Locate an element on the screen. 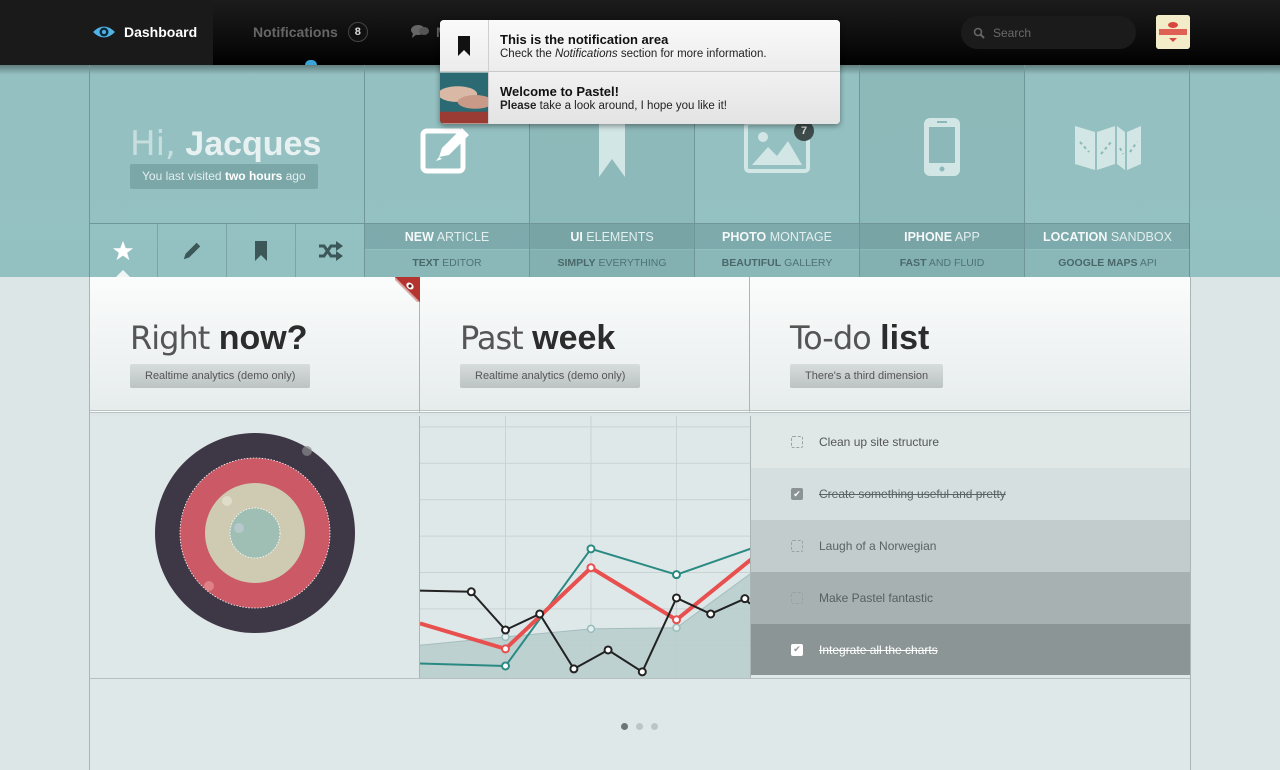 The width and height of the screenshot is (1280, 770). nav-item-dashboard: Dashboard is located at coordinates (144, 32).